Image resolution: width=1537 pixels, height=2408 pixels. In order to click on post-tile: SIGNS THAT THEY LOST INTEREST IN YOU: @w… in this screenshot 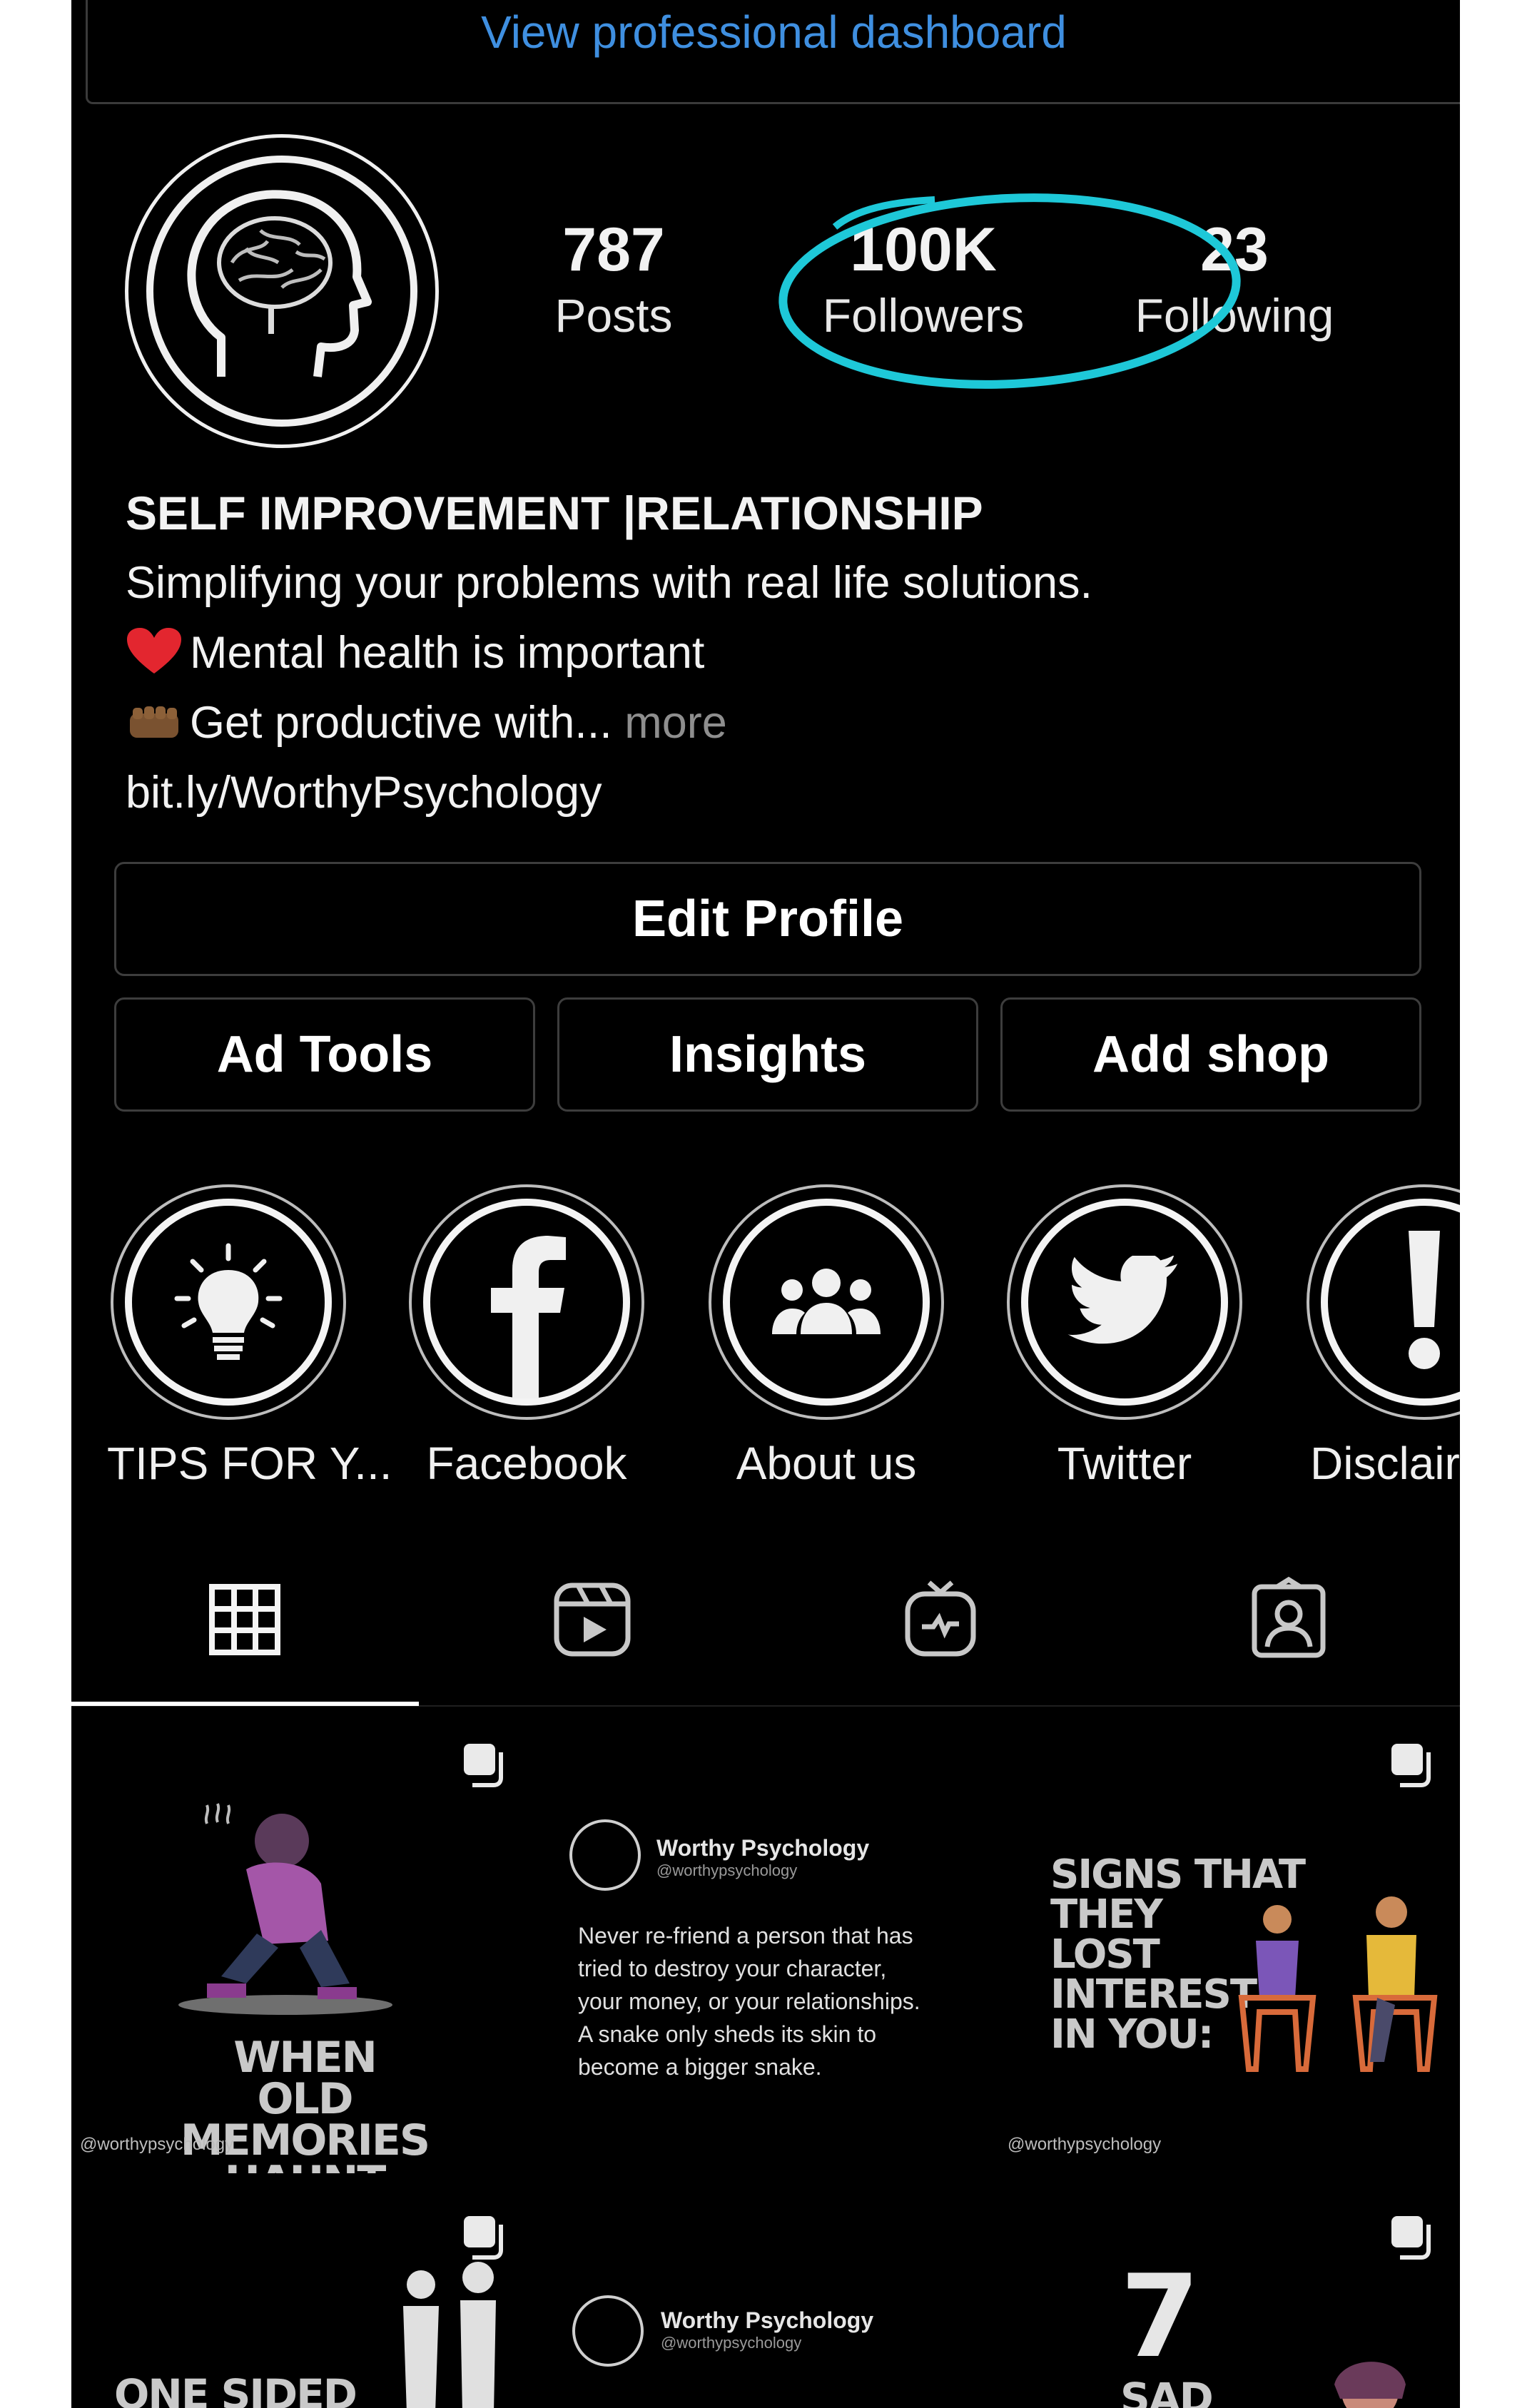, I will do `click(1229, 1942)`.